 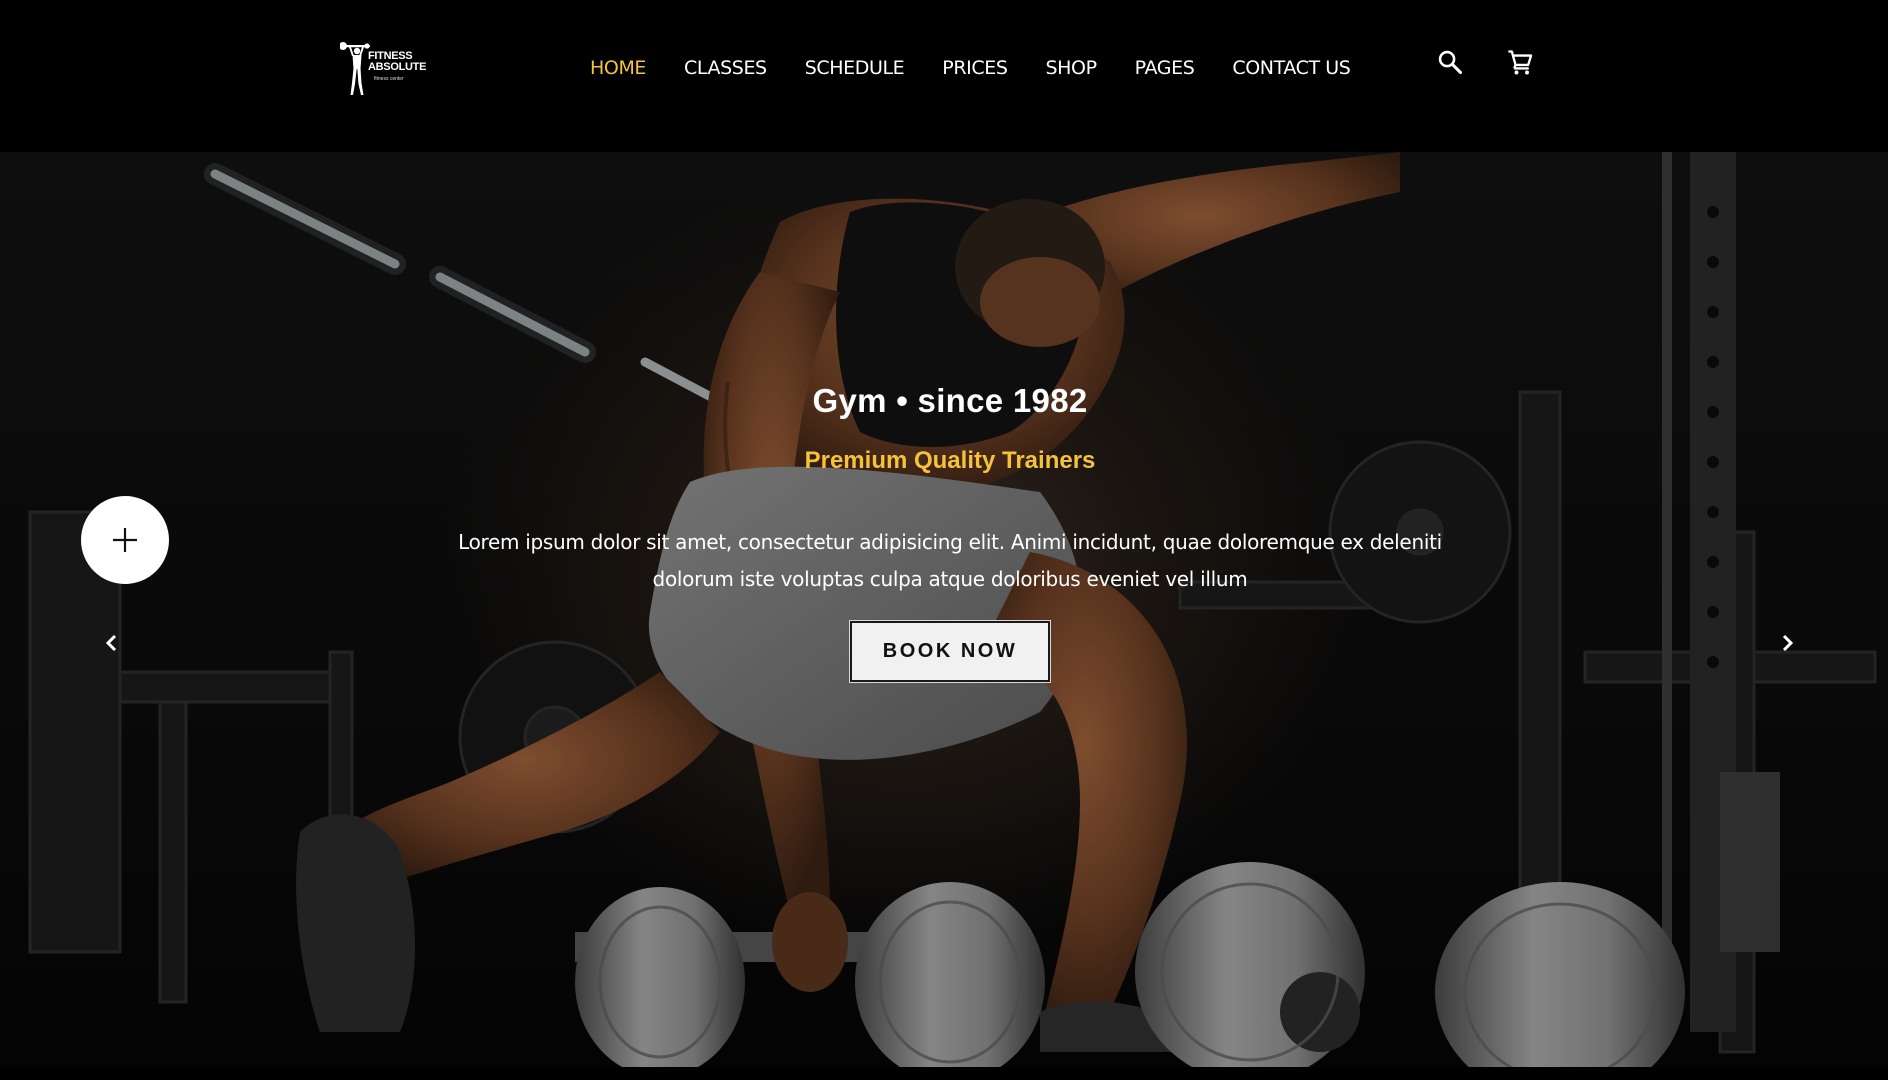 What do you see at coordinates (855, 68) in the screenshot?
I see `nav-item-schedule: SCHEDULE` at bounding box center [855, 68].